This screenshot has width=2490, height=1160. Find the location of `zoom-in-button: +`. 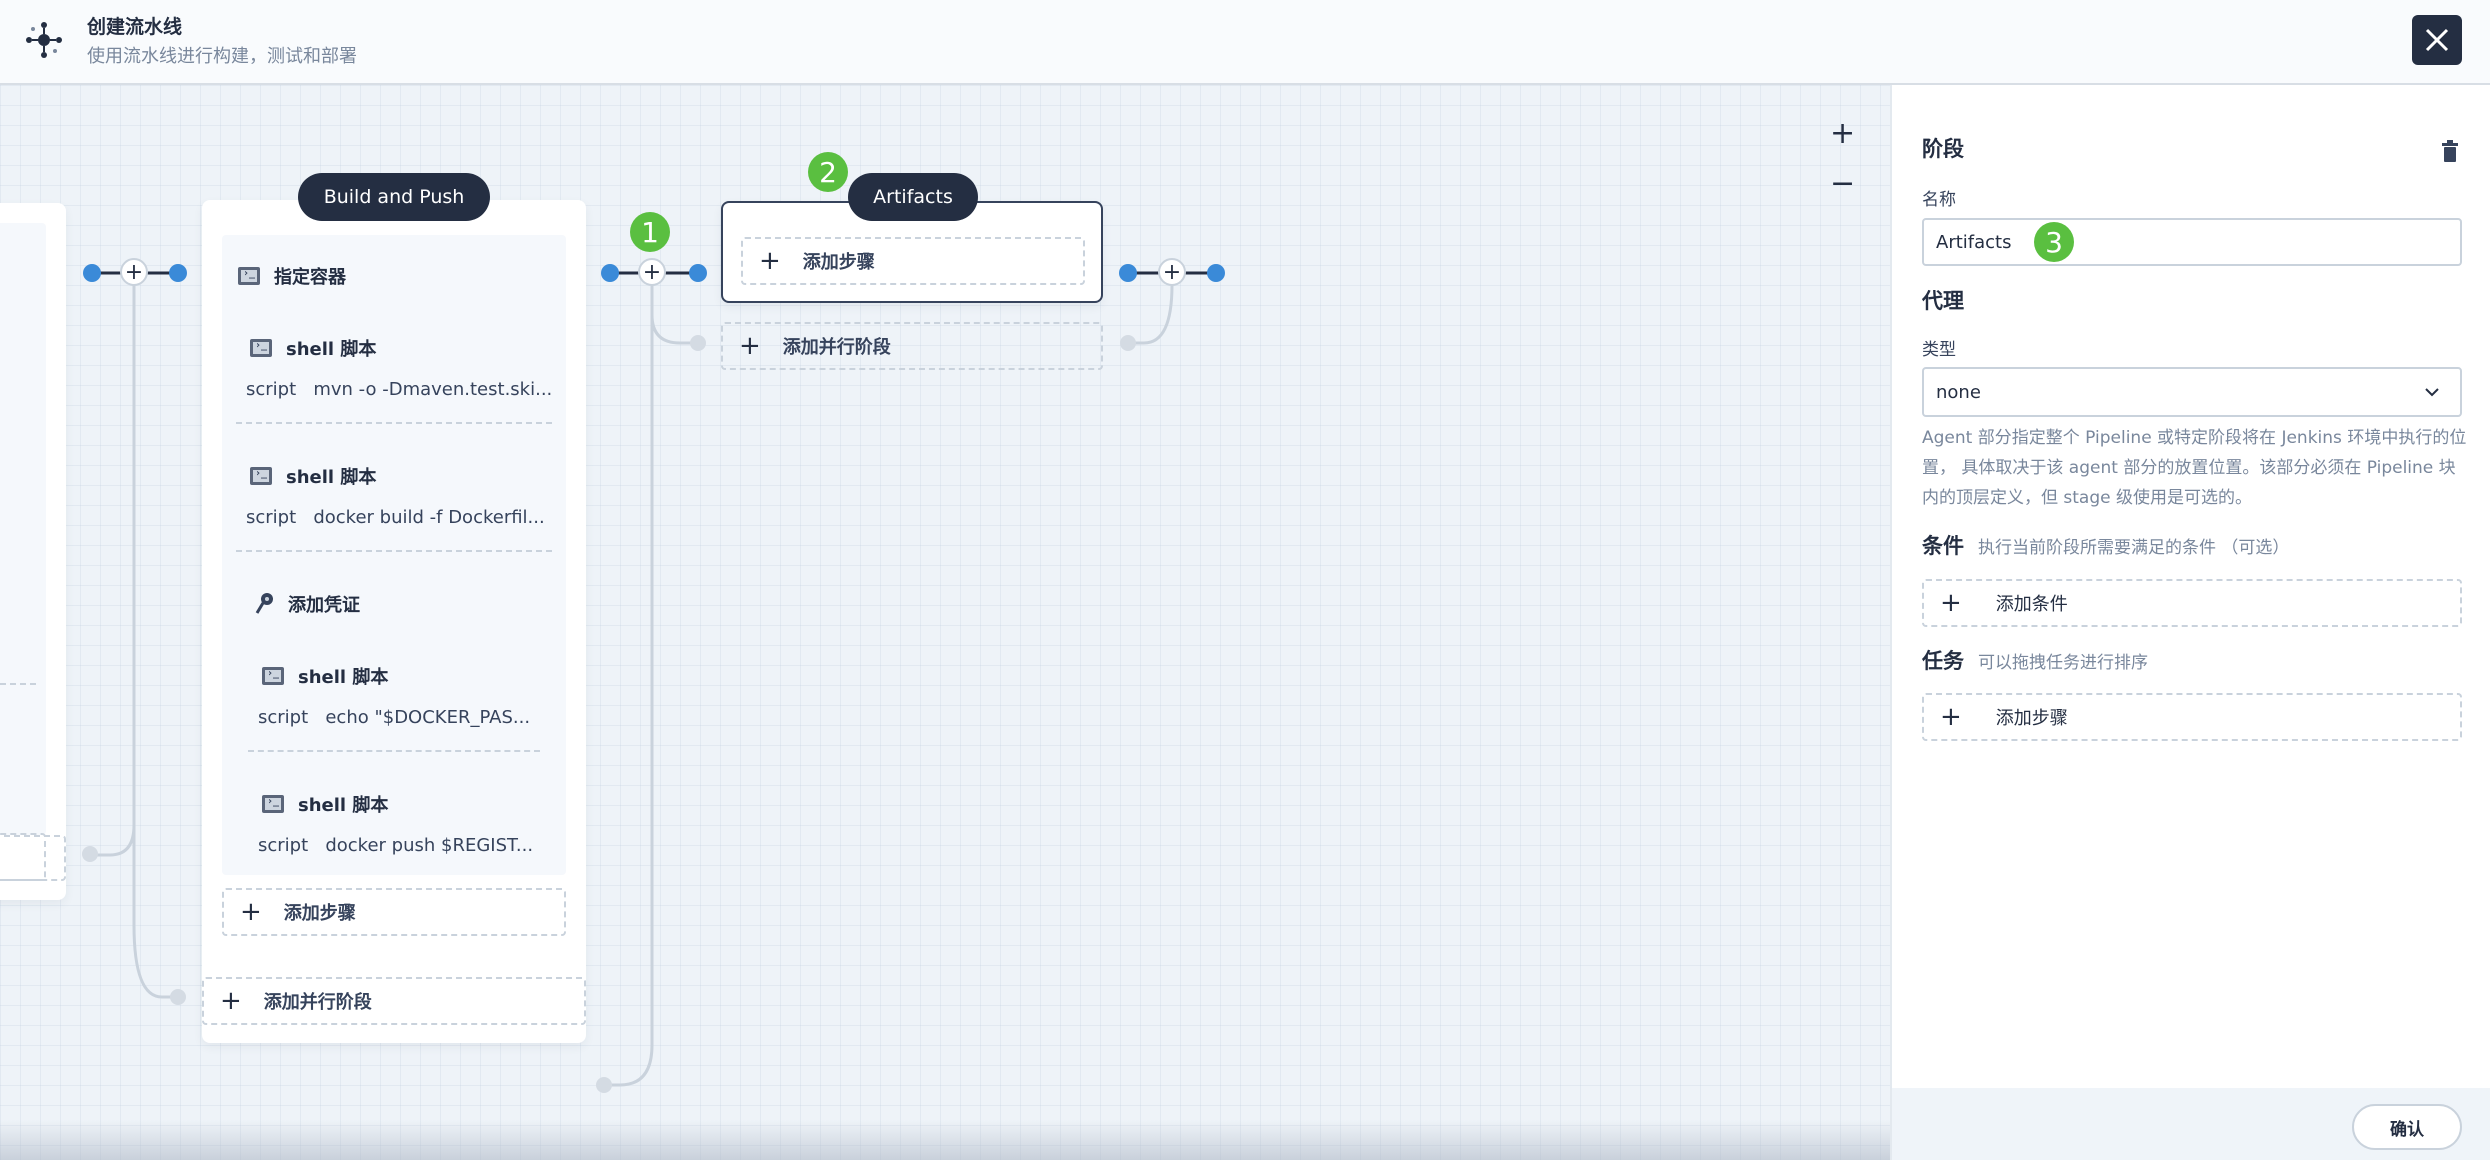

zoom-in-button: + is located at coordinates (1842, 134).